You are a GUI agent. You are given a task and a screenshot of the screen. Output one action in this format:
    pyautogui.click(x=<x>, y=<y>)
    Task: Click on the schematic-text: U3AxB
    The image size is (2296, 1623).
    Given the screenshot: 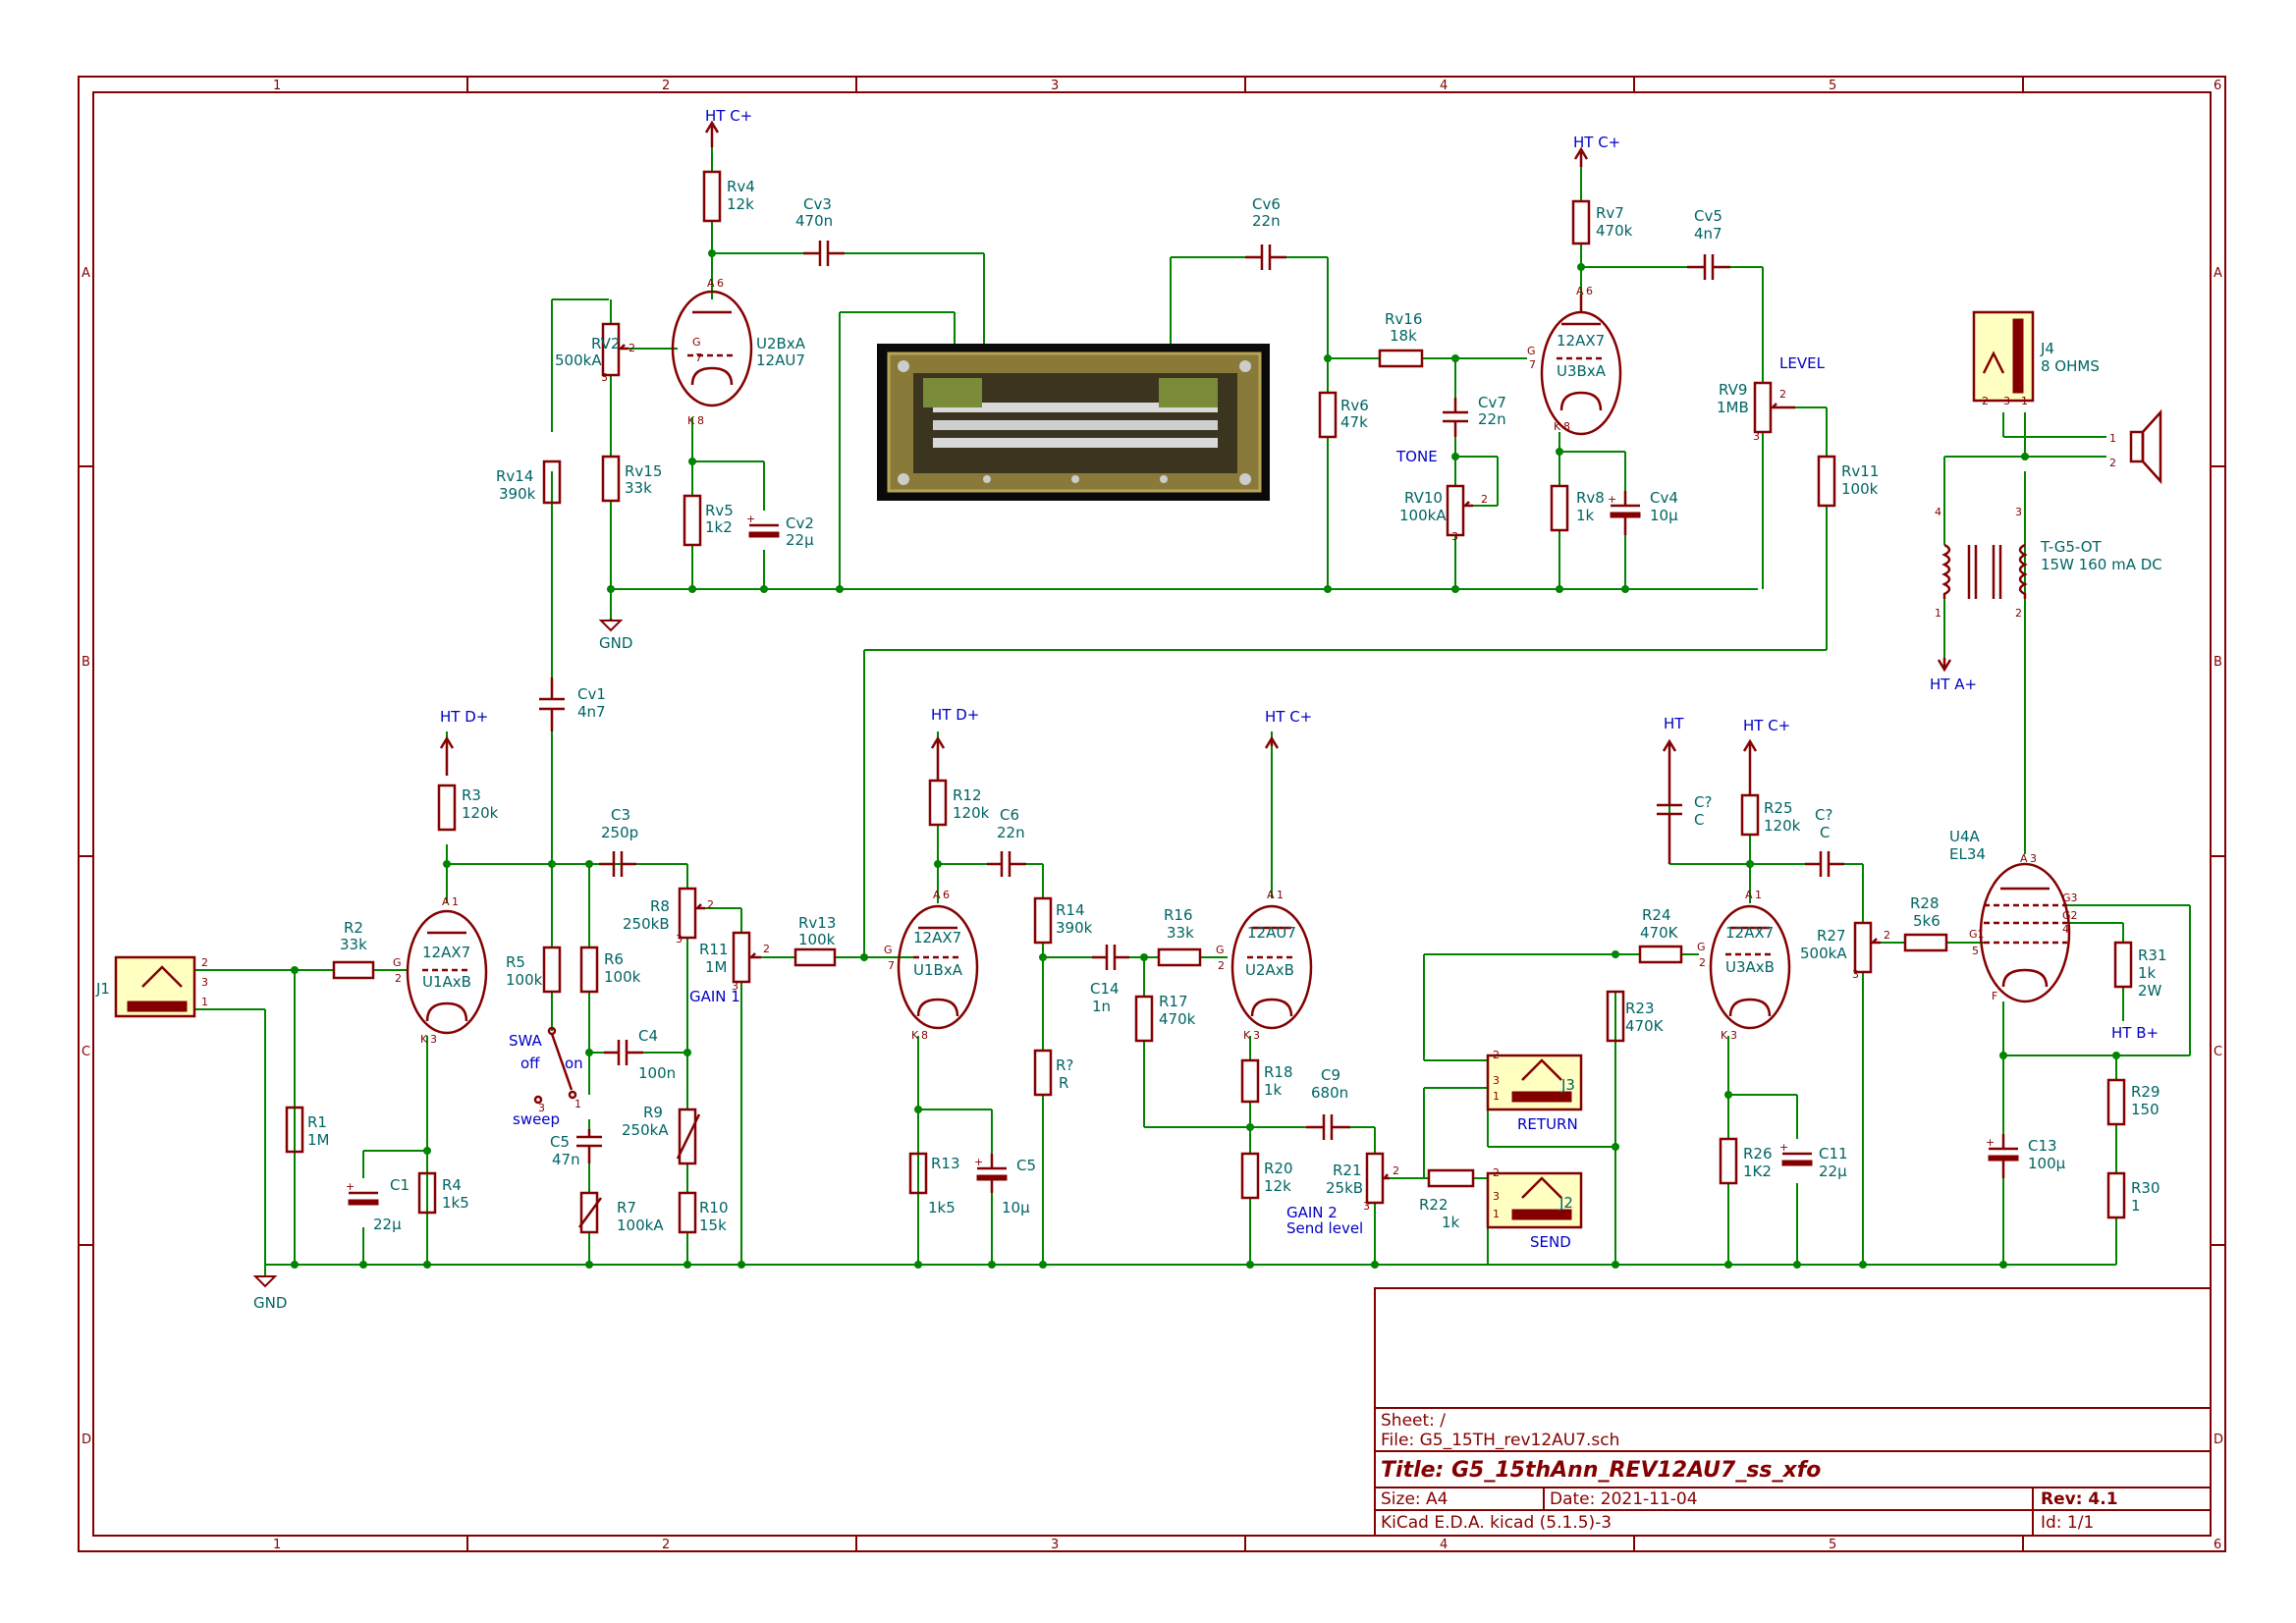 What is the action you would take?
    pyautogui.click(x=1750, y=967)
    